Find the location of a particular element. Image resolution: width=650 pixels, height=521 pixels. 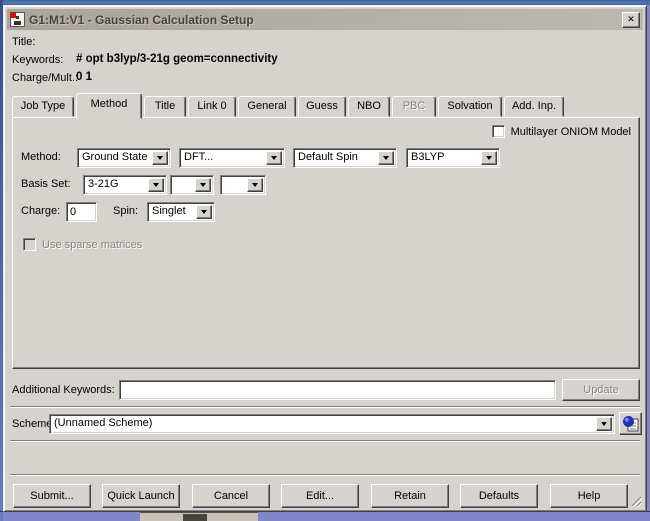

tab-method: Method is located at coordinates (109, 106).